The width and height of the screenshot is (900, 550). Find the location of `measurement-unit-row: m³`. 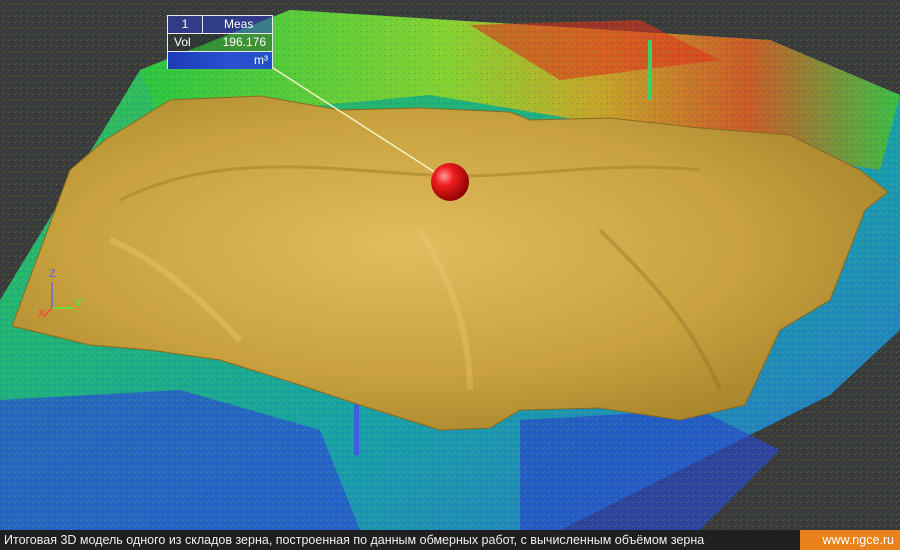

measurement-unit-row: m³ is located at coordinates (220, 60).